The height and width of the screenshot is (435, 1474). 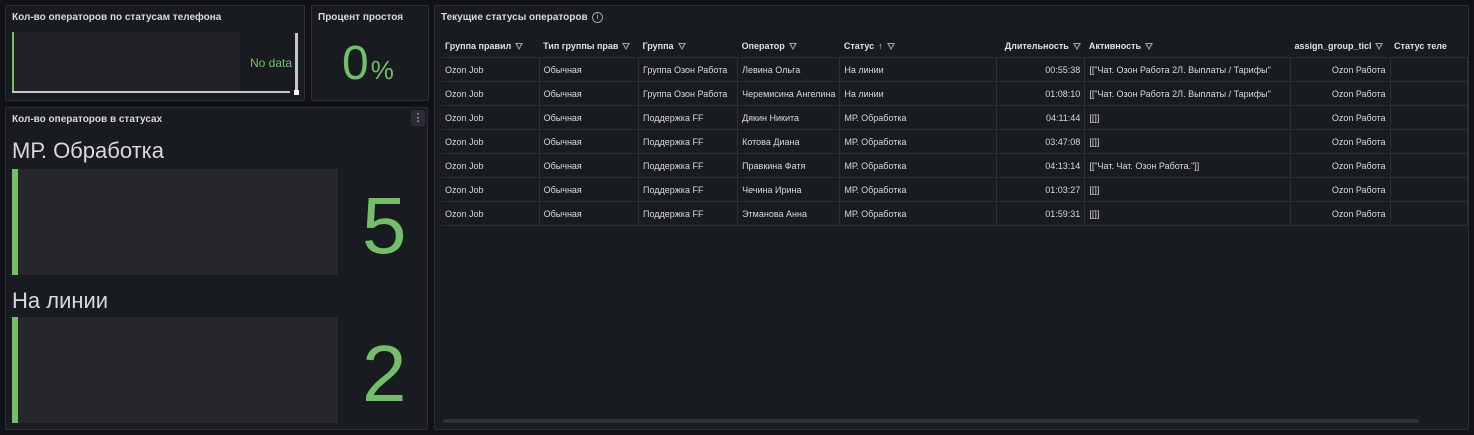 What do you see at coordinates (763, 45) in the screenshot?
I see `column-header-label: Оператор` at bounding box center [763, 45].